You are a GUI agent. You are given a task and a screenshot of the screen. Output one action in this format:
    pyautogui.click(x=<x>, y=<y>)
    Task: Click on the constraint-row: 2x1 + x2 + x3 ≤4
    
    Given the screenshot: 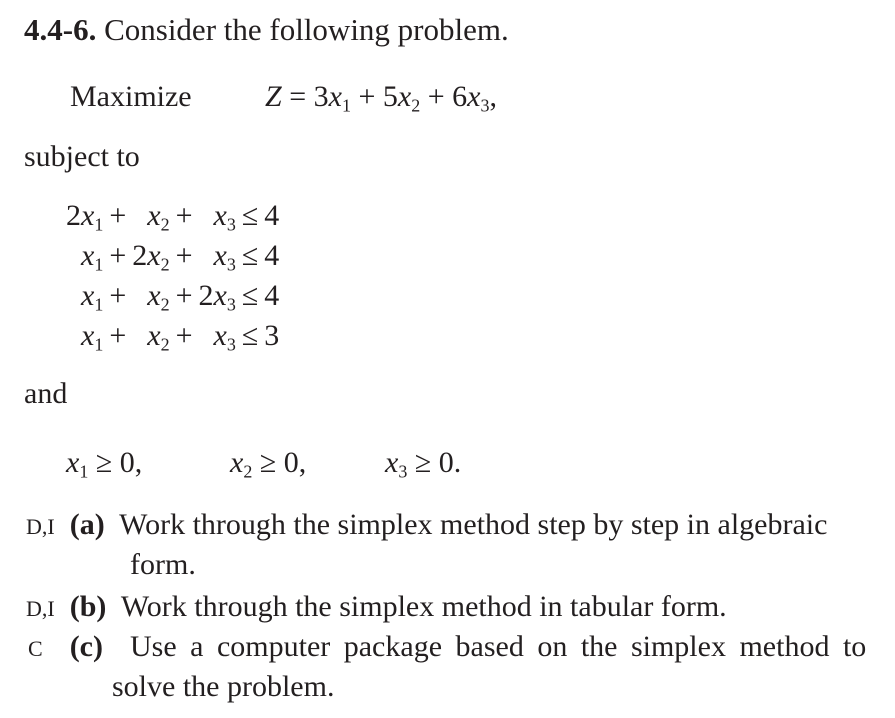 What is the action you would take?
    pyautogui.click(x=173, y=217)
    